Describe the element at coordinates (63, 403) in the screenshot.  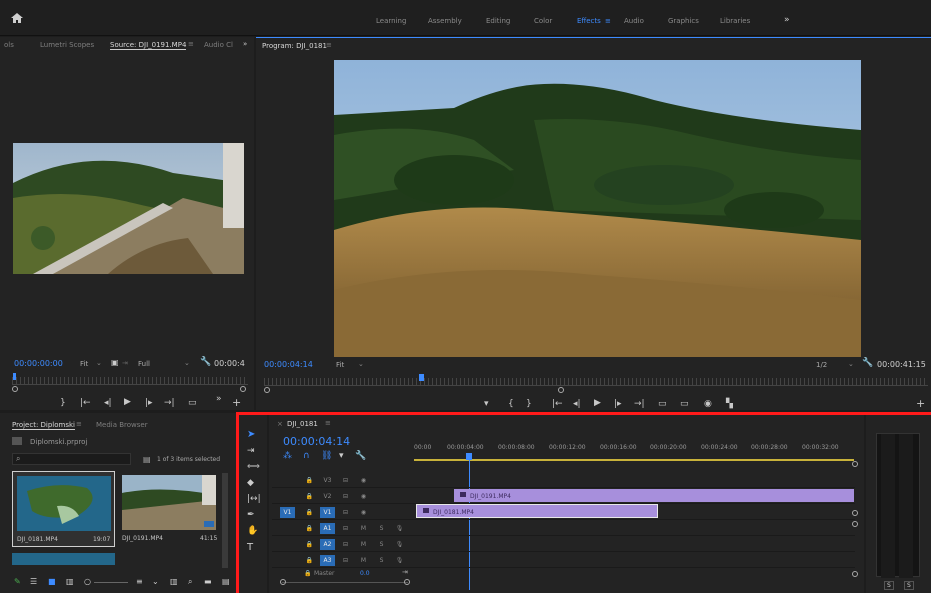
I see `mark-in-icon: }` at that location.